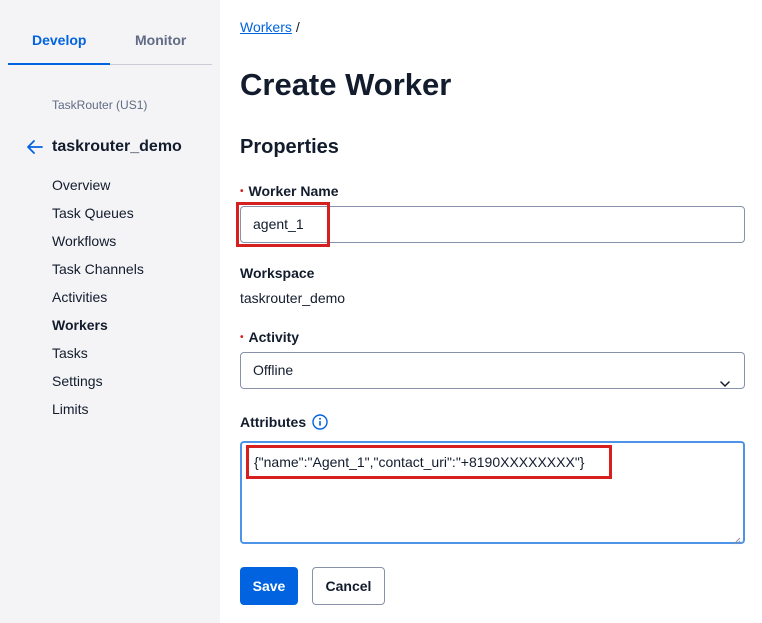 The height and width of the screenshot is (623, 762). What do you see at coordinates (274, 337) in the screenshot?
I see `activity-label-text: Activity` at bounding box center [274, 337].